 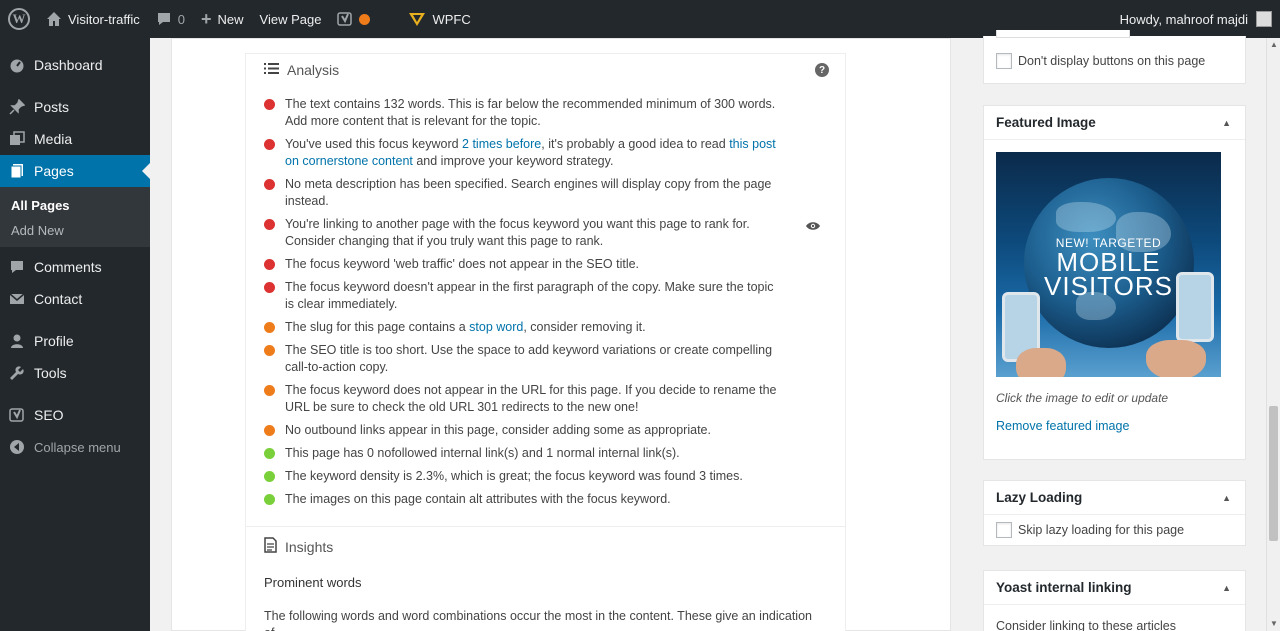 I want to click on analysis-title: Analysis, so click(x=313, y=70).